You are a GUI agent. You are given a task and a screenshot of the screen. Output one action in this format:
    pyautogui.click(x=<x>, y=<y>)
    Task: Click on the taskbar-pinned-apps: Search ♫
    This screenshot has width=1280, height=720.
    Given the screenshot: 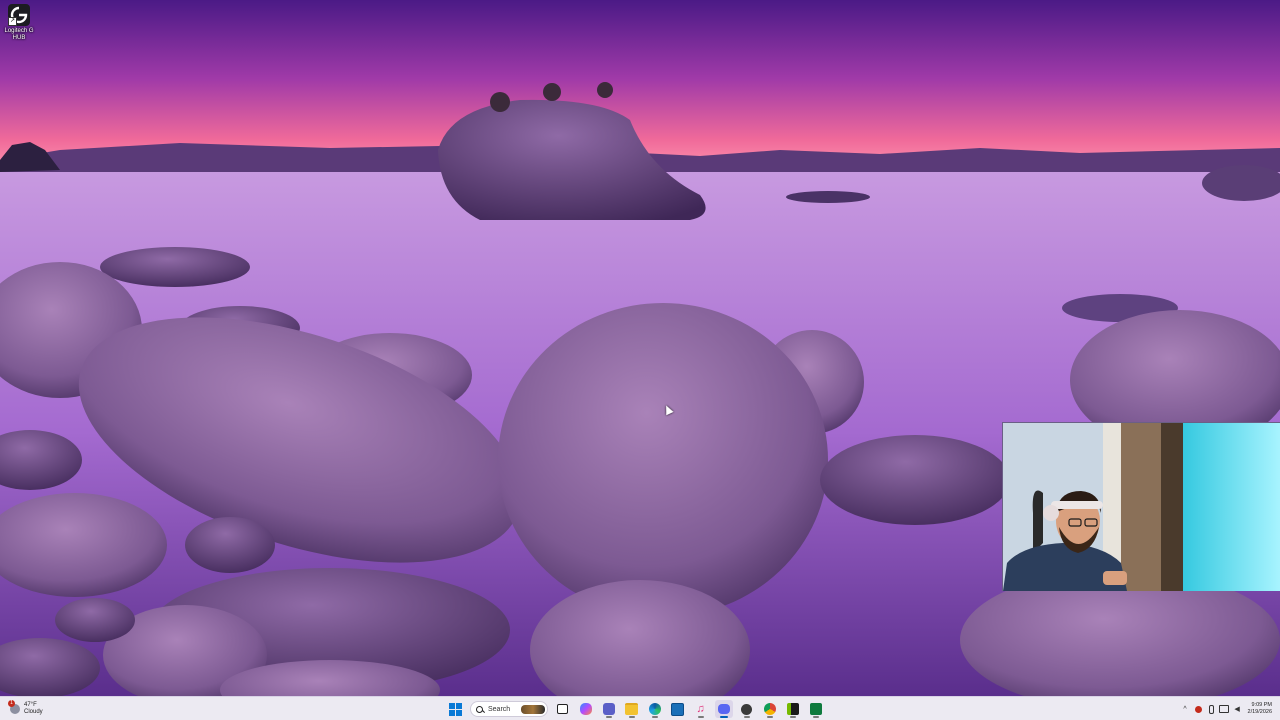 What is the action you would take?
    pyautogui.click(x=635, y=709)
    